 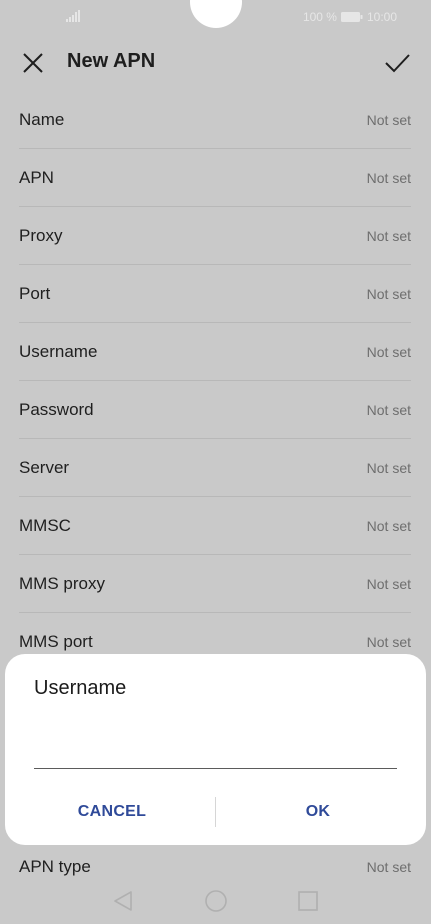 What do you see at coordinates (215, 178) in the screenshot?
I see `setting-row-apn: APN Not set` at bounding box center [215, 178].